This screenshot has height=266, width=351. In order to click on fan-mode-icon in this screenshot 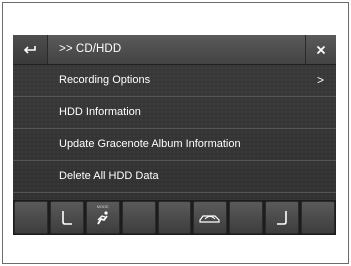, I will do `click(102, 217)`.